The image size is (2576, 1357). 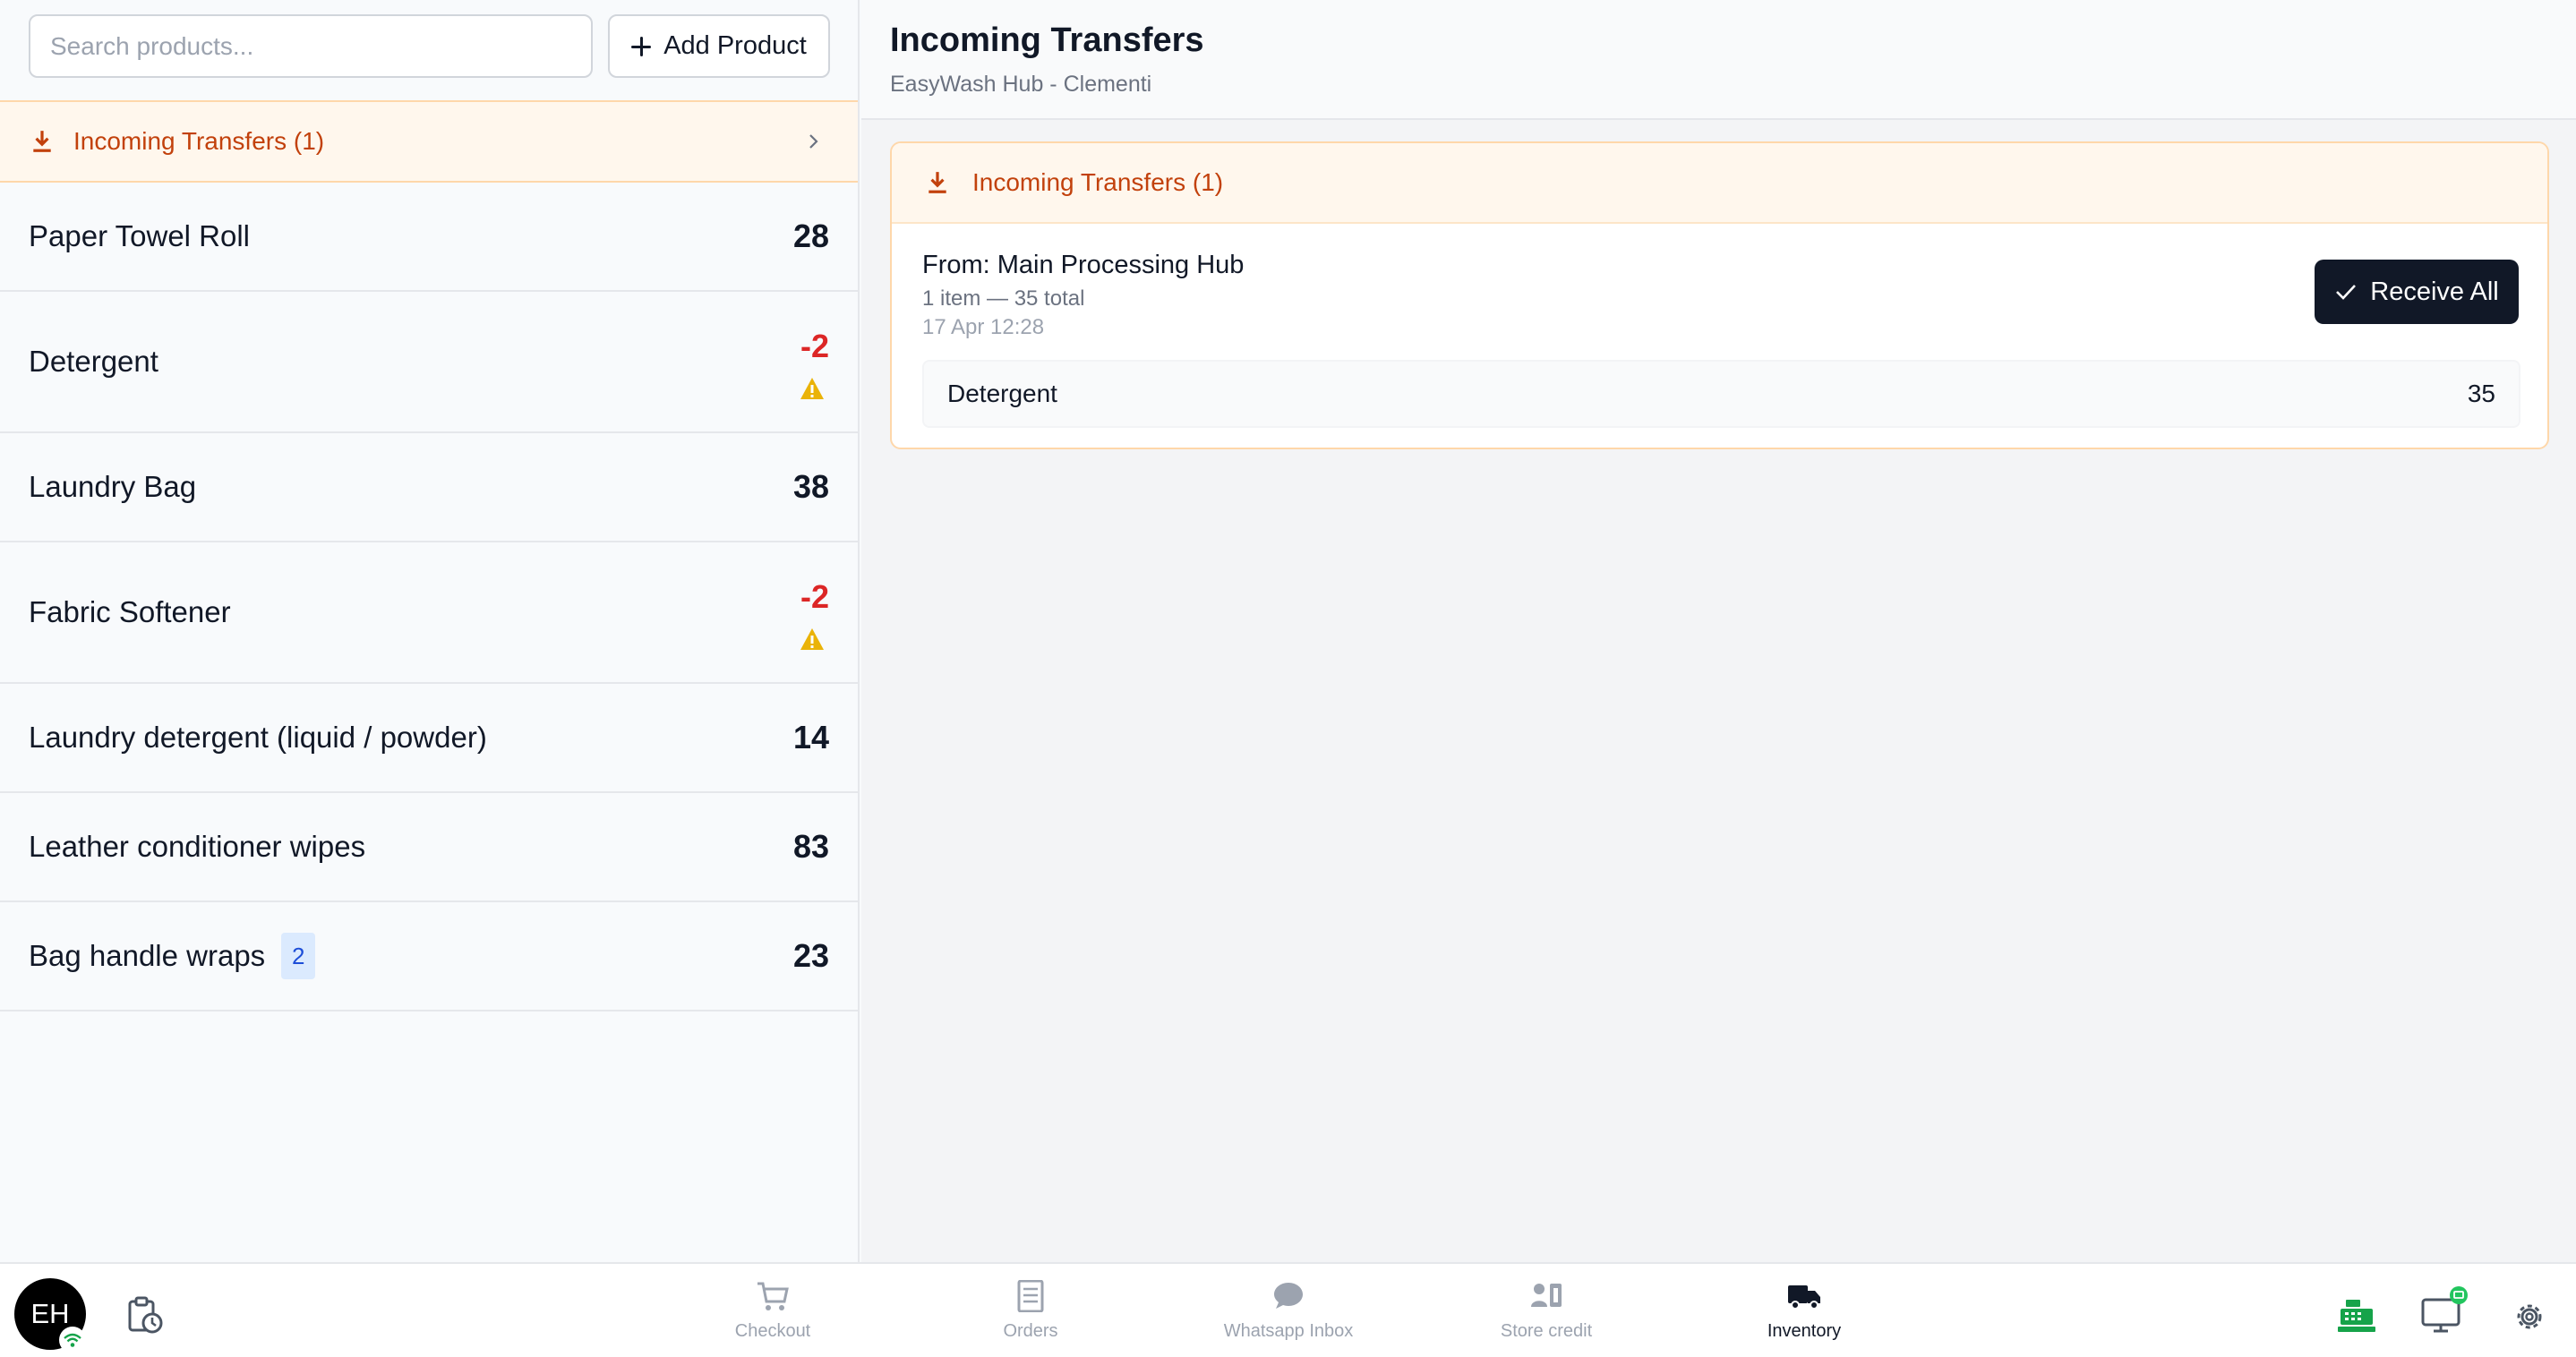 I want to click on product-name: Detergent, so click(x=93, y=361).